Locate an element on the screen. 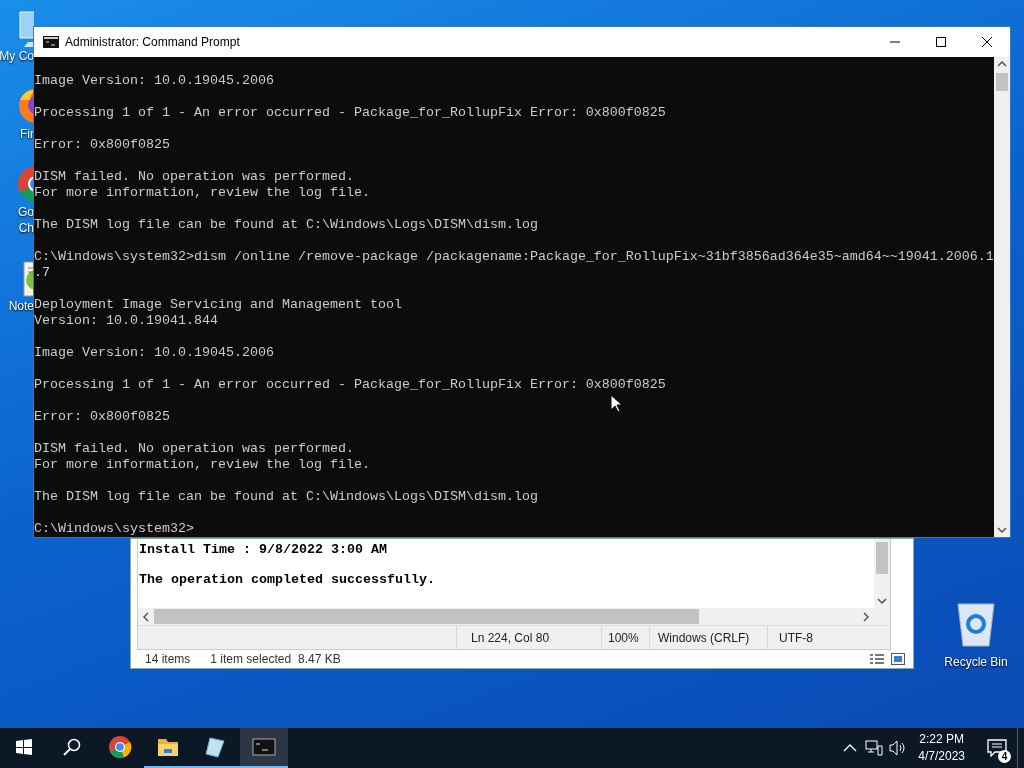  notification-count: 4 is located at coordinates (1004, 756).